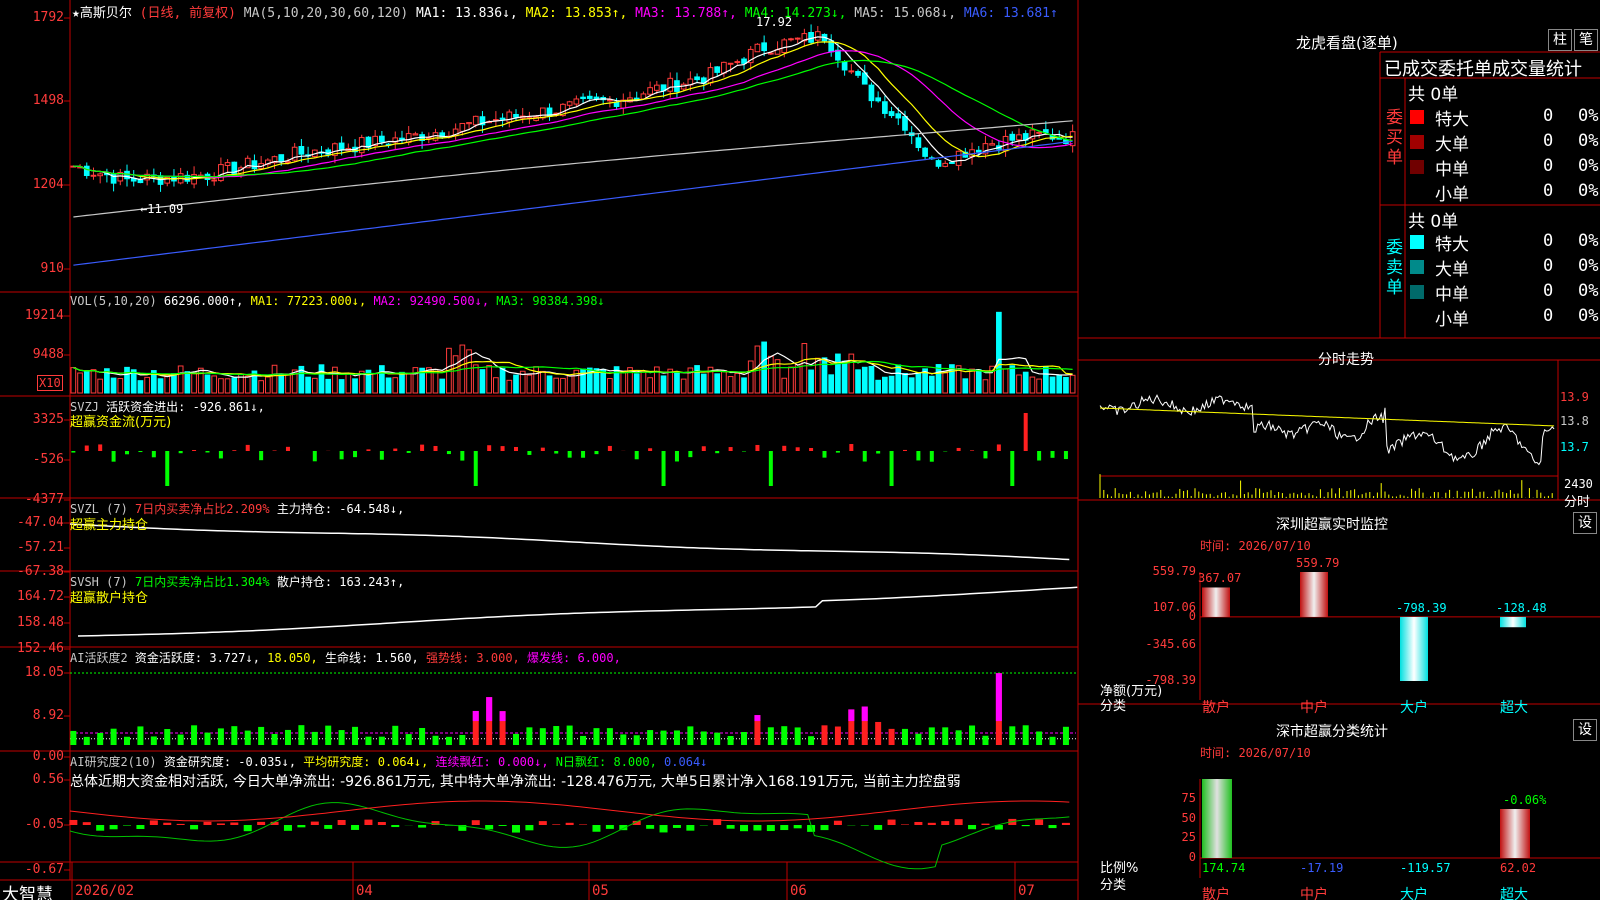  I want to click on ai2-header-item: 18.050,, so click(296, 658).